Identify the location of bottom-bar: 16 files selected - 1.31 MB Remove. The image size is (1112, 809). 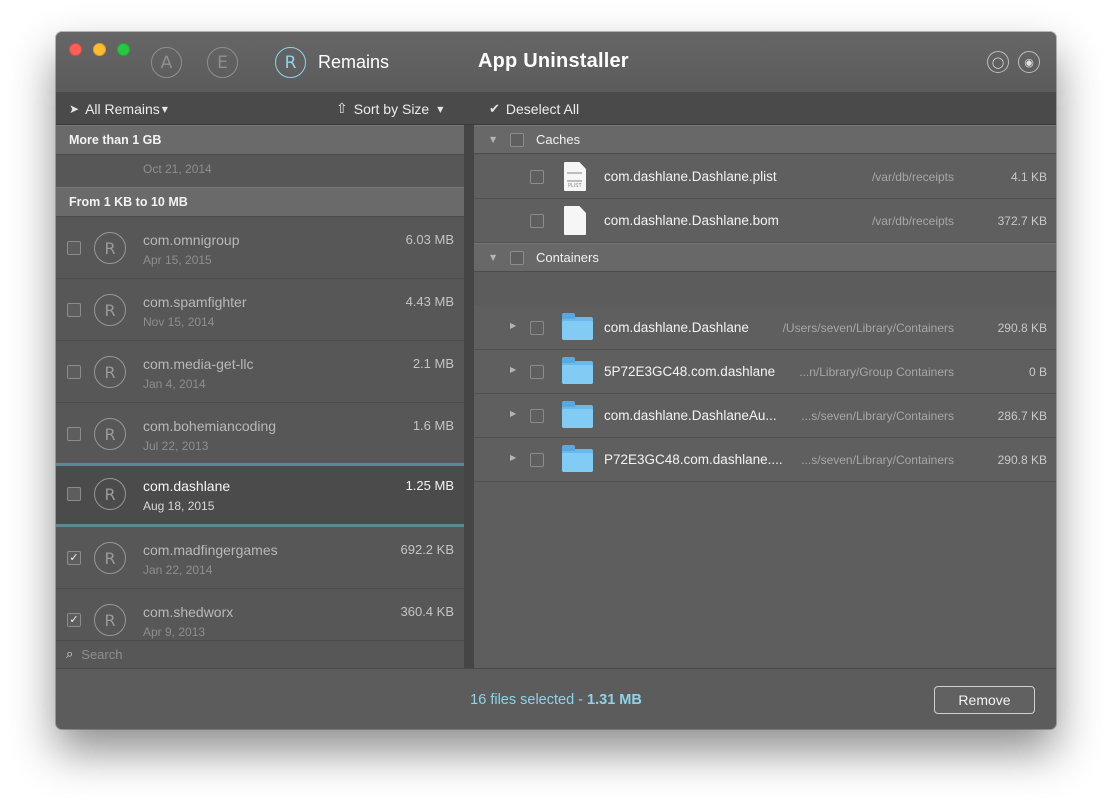
(556, 698).